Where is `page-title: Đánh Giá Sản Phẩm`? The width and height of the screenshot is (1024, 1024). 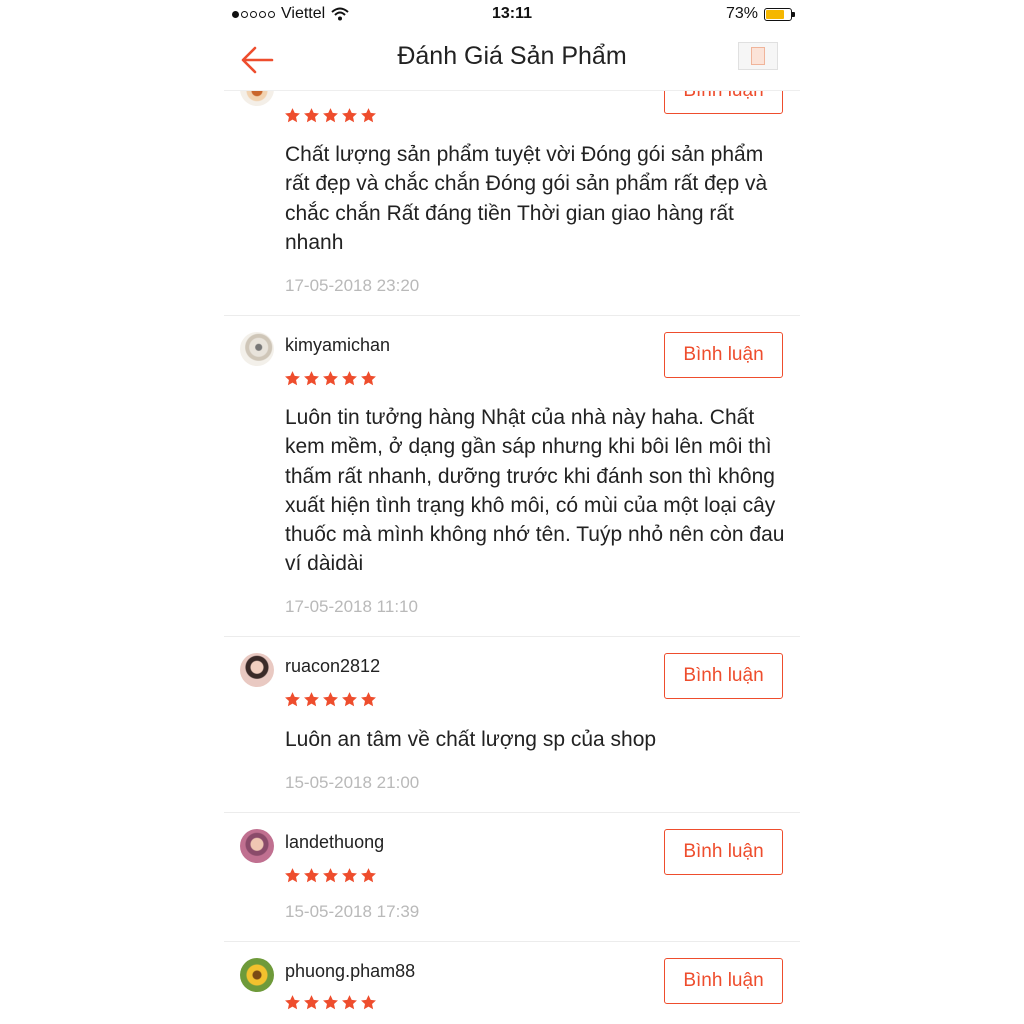
page-title: Đánh Giá Sản Phẩm is located at coordinates (512, 56).